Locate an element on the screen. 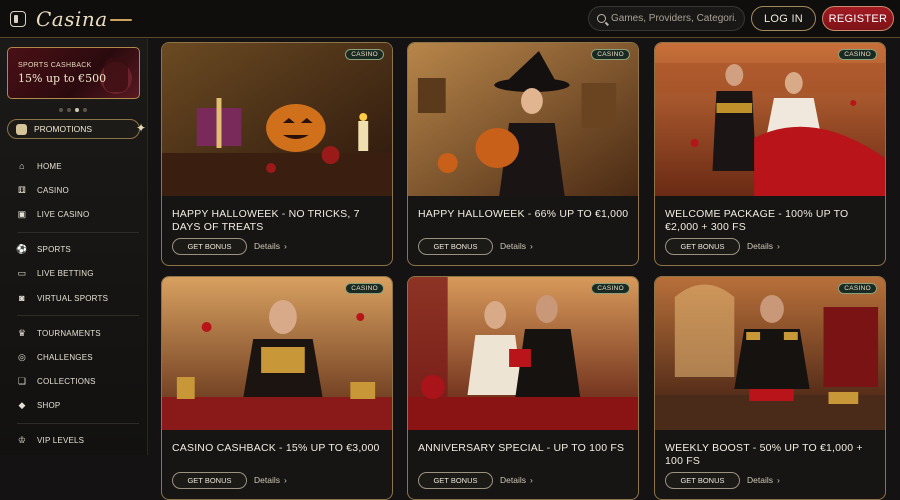 The width and height of the screenshot is (900, 500). sidebar-item-vip-levels: ♔ VIP LEVELS is located at coordinates (79, 441).